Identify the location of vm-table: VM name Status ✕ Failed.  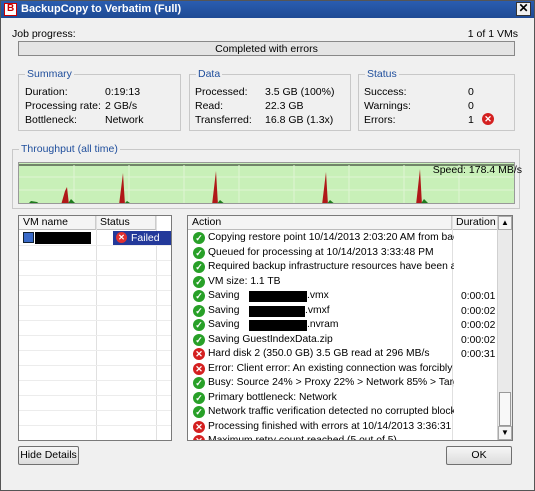
(95, 328).